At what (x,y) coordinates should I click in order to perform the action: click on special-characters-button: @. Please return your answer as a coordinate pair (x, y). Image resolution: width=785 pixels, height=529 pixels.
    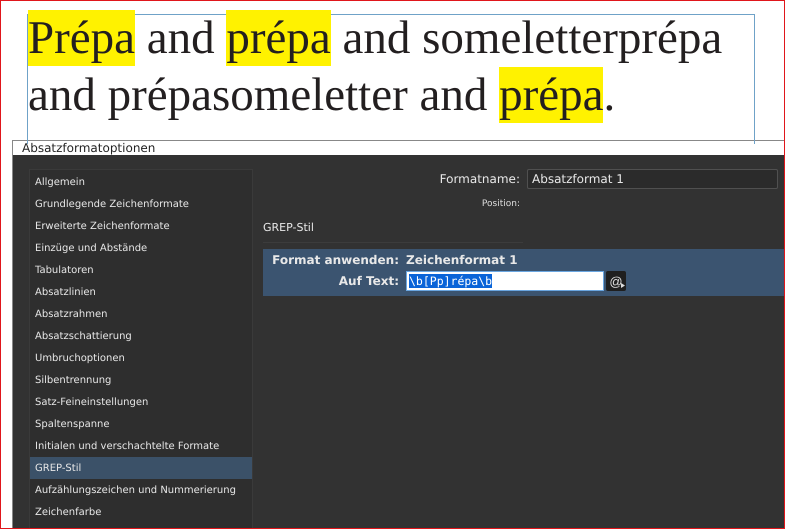
    Looking at the image, I should click on (616, 281).